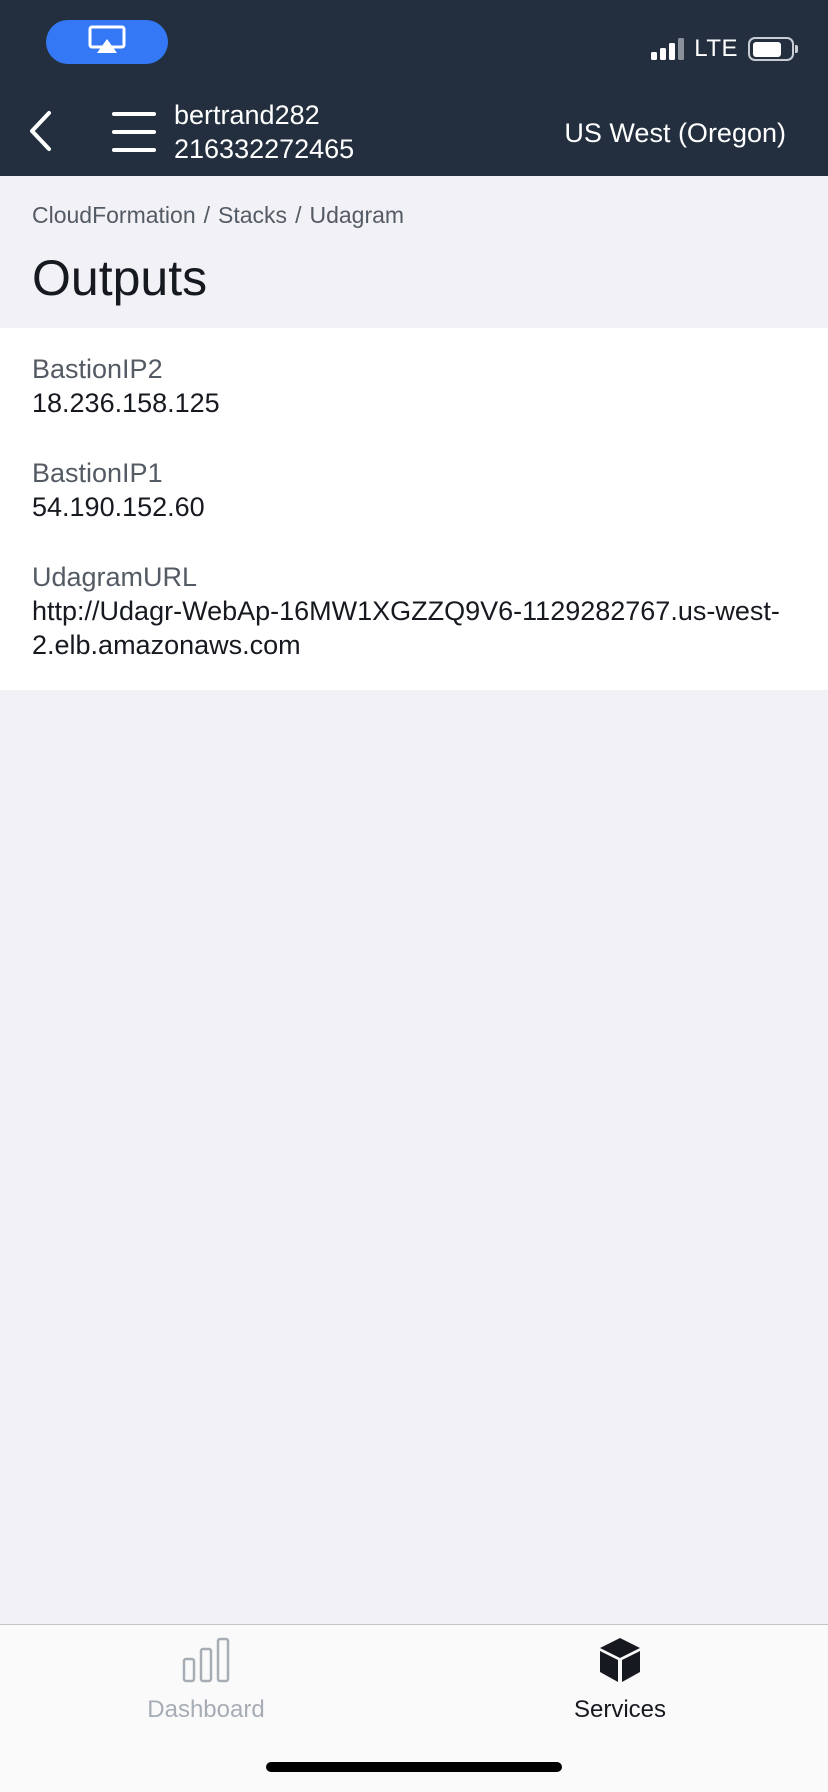 This screenshot has width=828, height=1792. I want to click on bar-chart-icon, so click(206, 1660).